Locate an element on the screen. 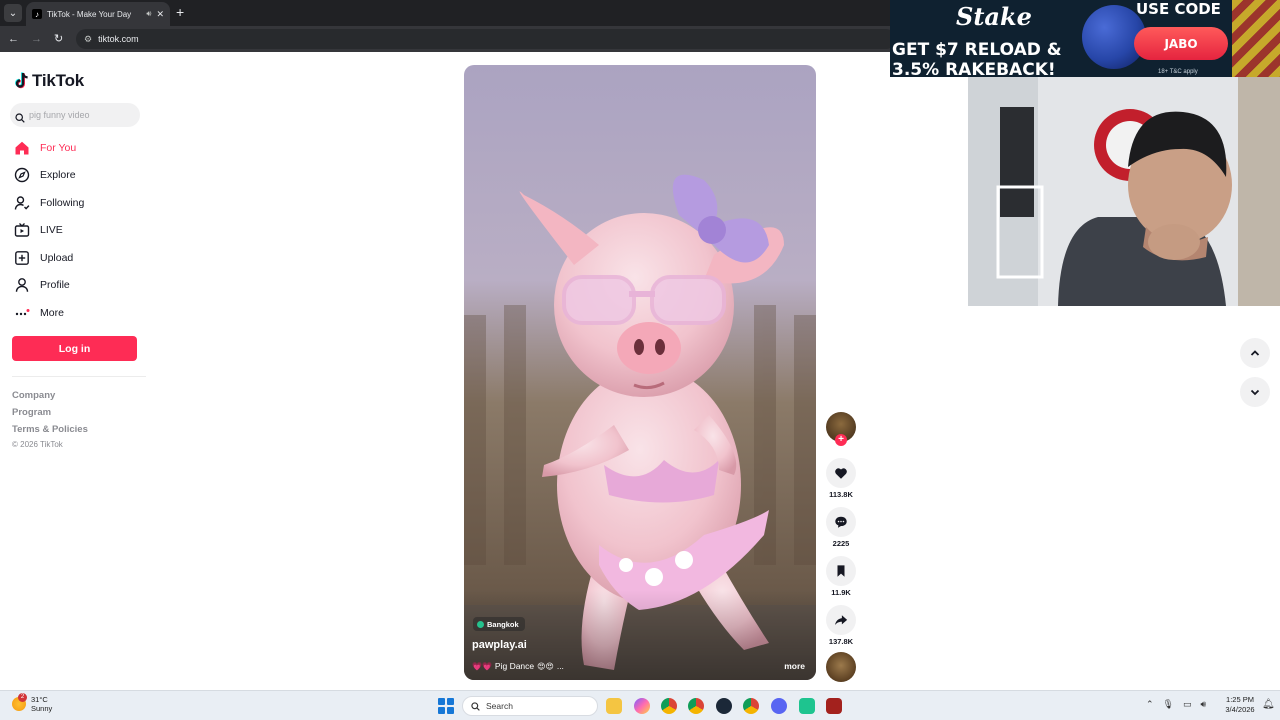 This screenshot has width=1280, height=720. dota-icon is located at coordinates (834, 706).